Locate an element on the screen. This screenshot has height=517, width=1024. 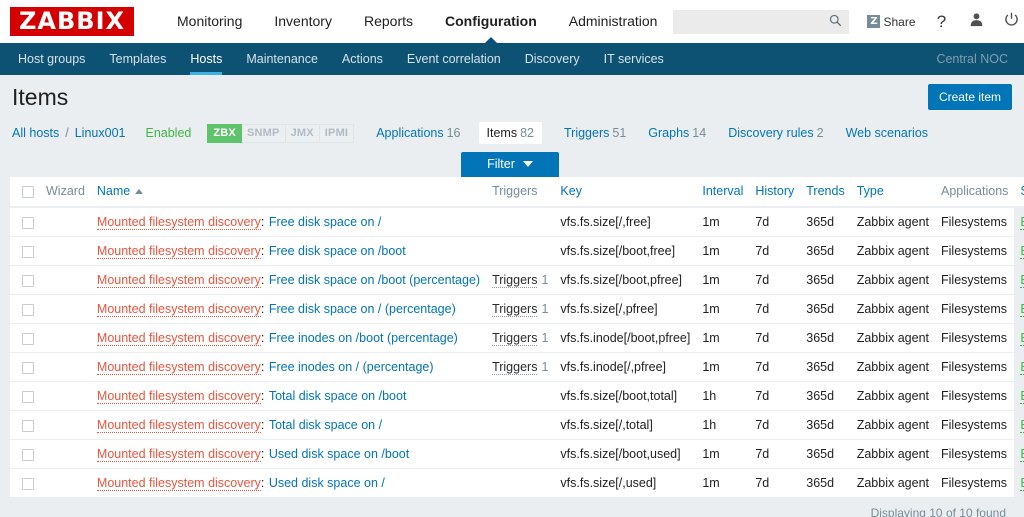
item-name-link: Used disk space on /boot is located at coordinates (339, 454).